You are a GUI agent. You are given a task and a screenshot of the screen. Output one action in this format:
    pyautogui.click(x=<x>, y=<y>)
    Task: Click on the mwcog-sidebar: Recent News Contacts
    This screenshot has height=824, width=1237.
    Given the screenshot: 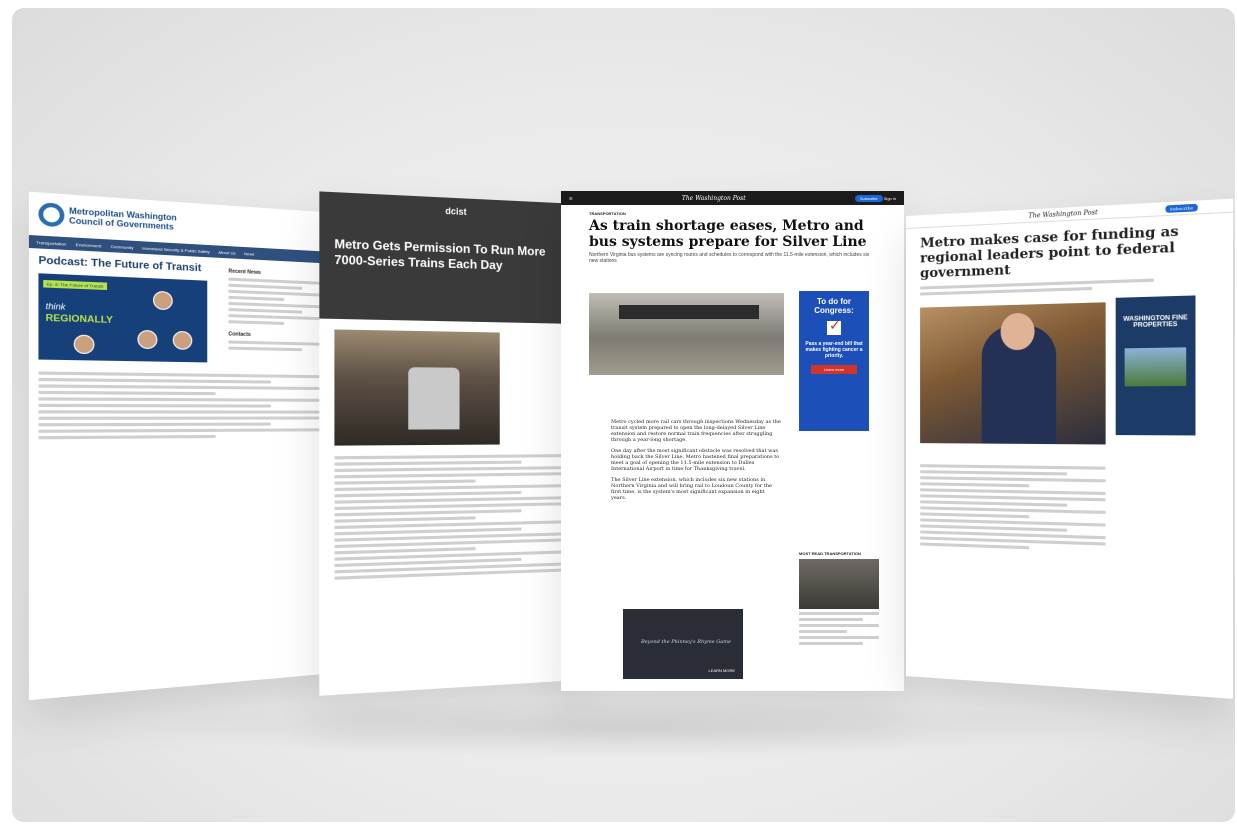 What is the action you would take?
    pyautogui.click(x=274, y=311)
    